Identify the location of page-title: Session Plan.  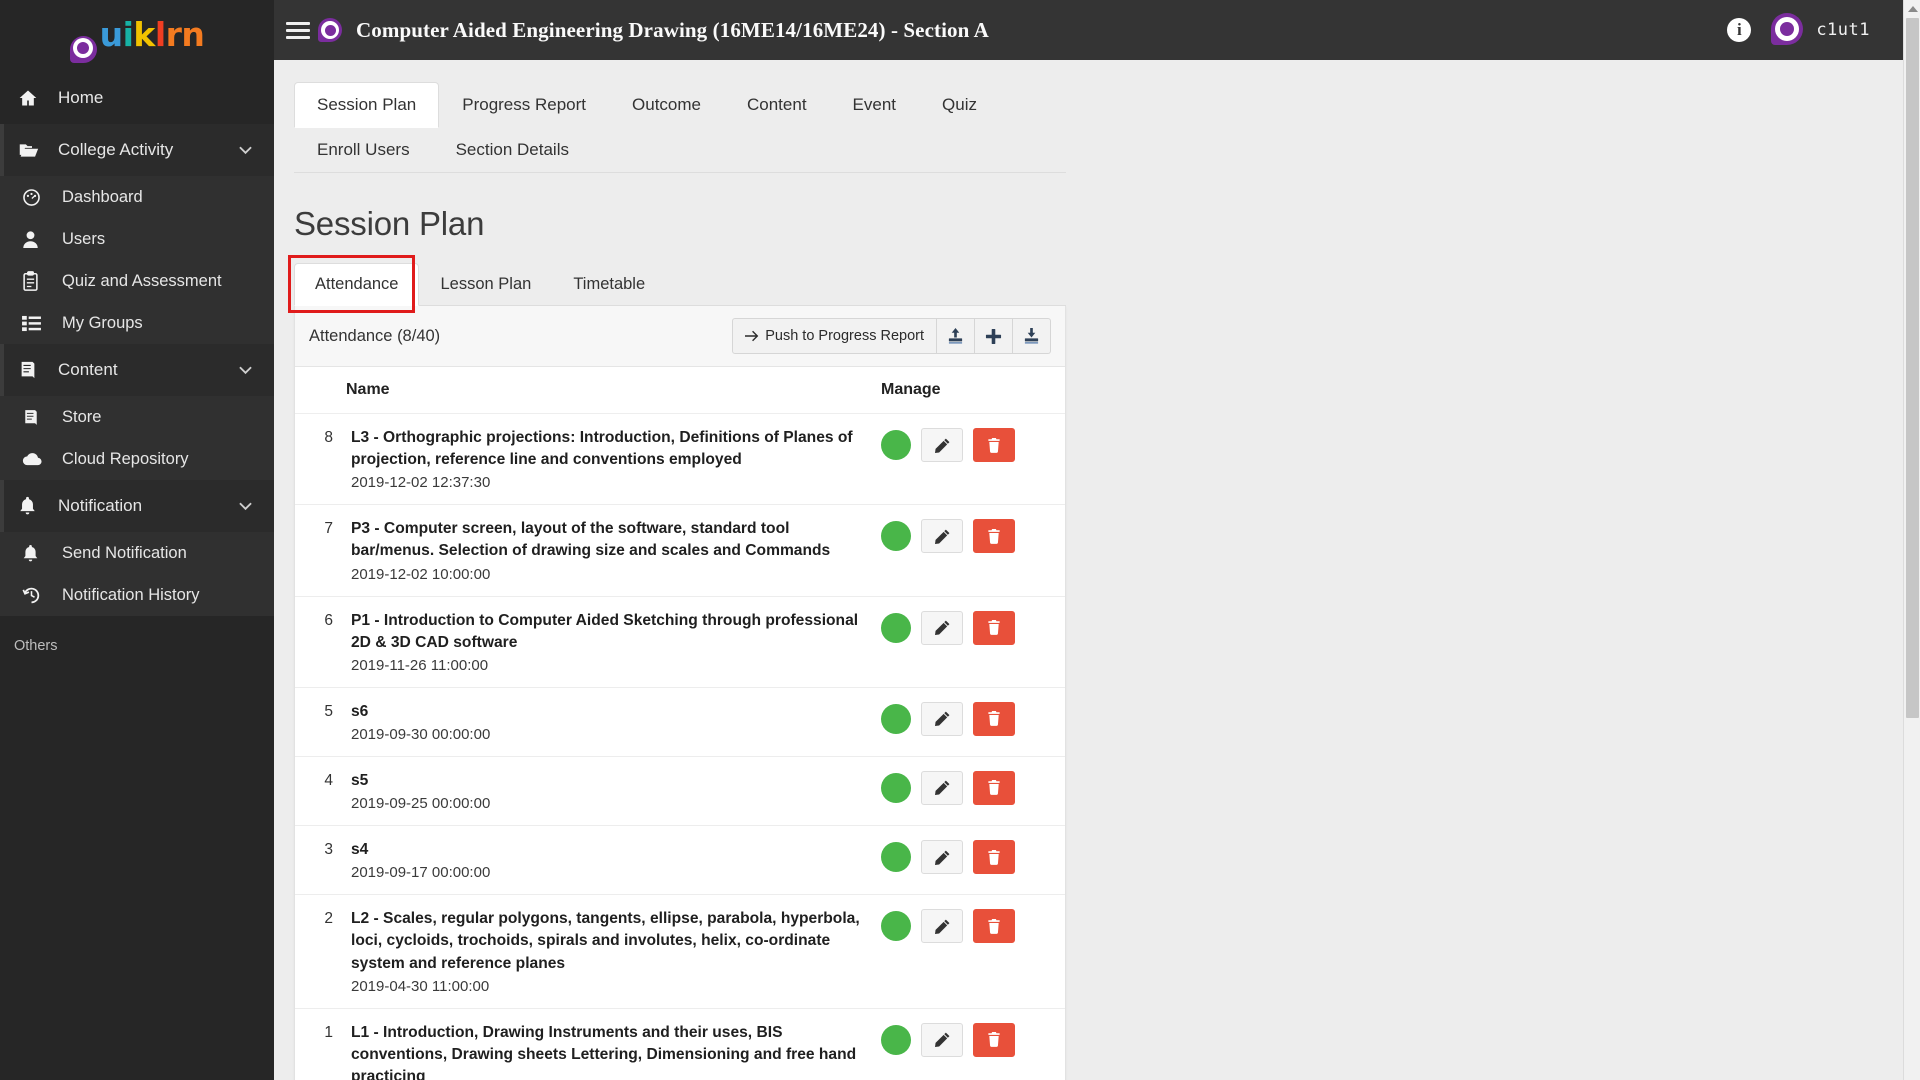
(389, 223).